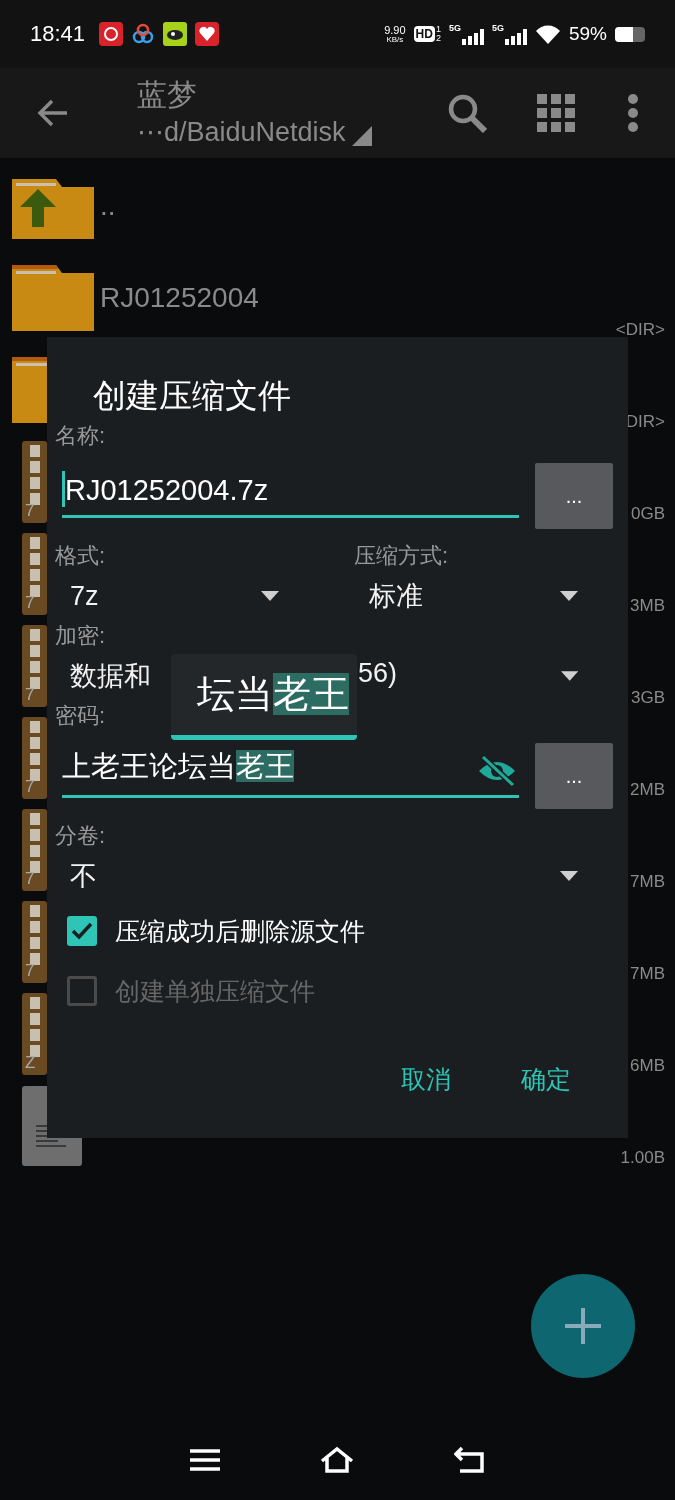  What do you see at coordinates (204, 1460) in the screenshot?
I see `menu-icon` at bounding box center [204, 1460].